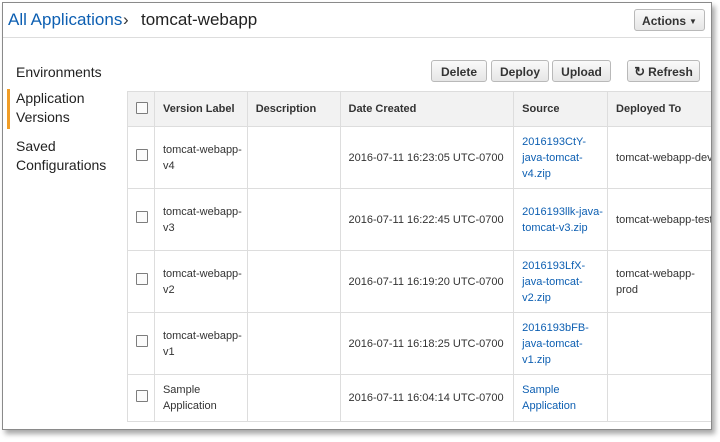  Describe the element at coordinates (555, 344) in the screenshot. I see `source-link: 2016193bFB-java-tomcat-v1.zip` at that location.